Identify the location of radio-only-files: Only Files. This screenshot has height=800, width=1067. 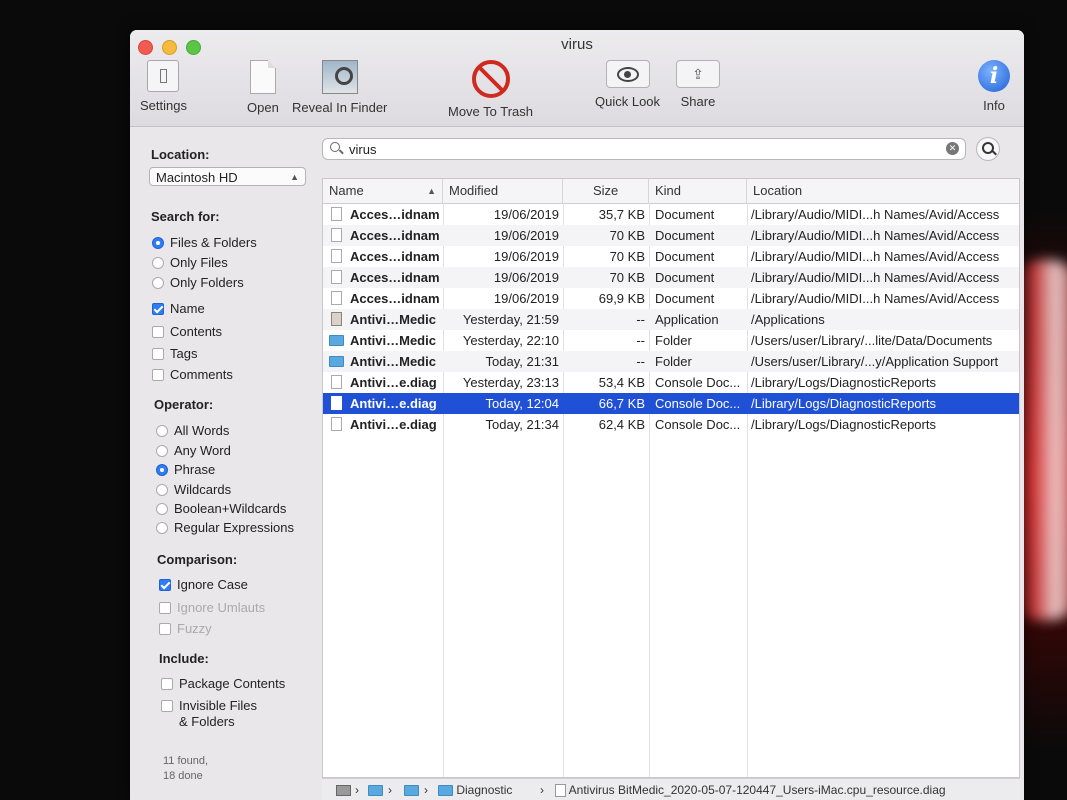
(190, 262).